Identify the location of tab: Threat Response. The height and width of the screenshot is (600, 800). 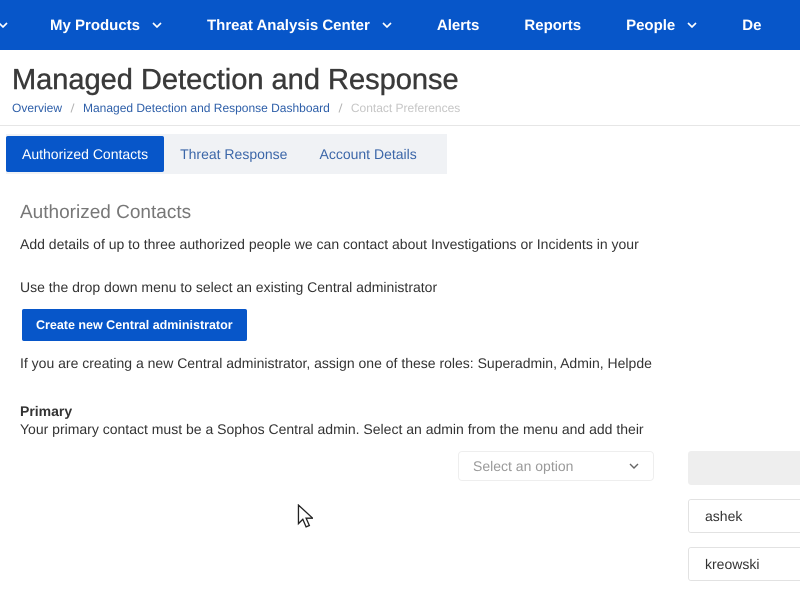
(234, 154).